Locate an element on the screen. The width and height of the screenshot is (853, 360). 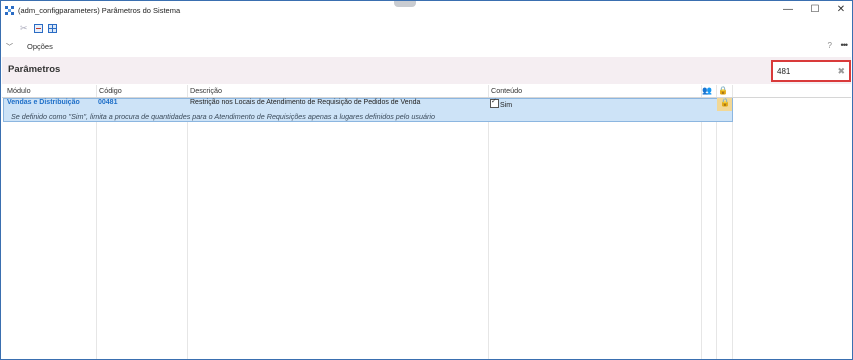
header-conteudo: Conteúdo is located at coordinates (506, 90).